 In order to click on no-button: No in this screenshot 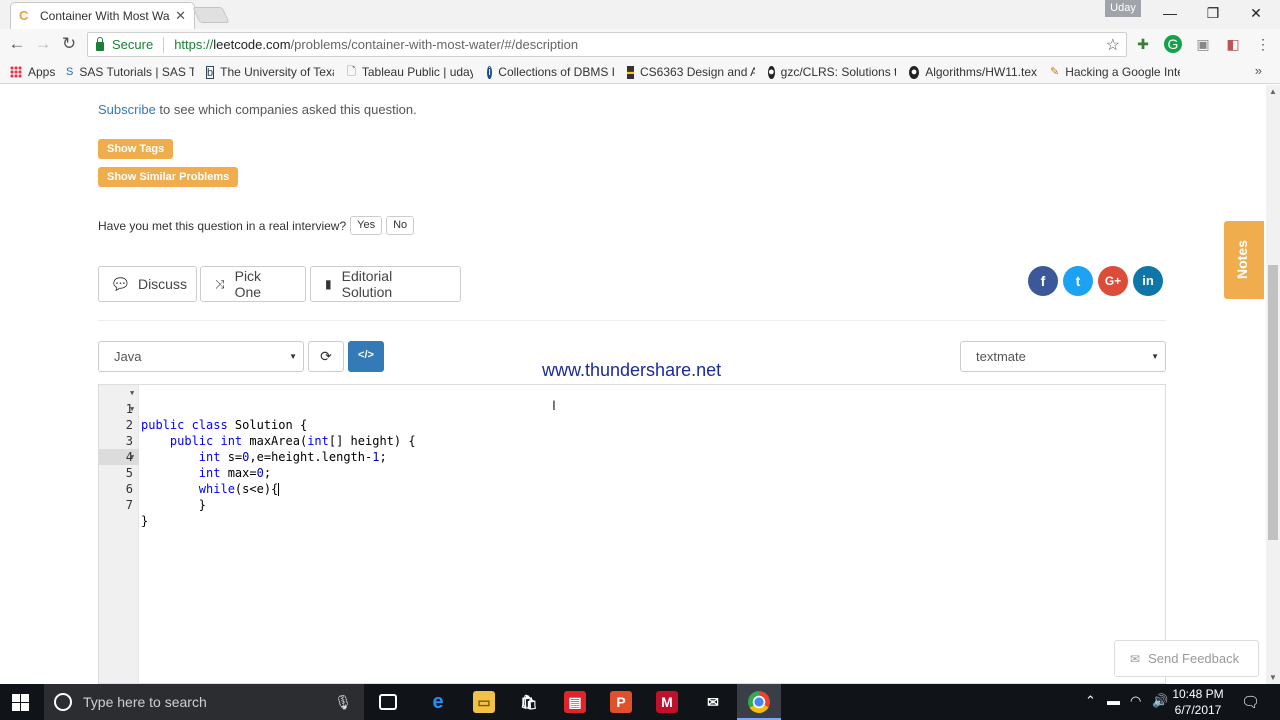, I will do `click(400, 225)`.